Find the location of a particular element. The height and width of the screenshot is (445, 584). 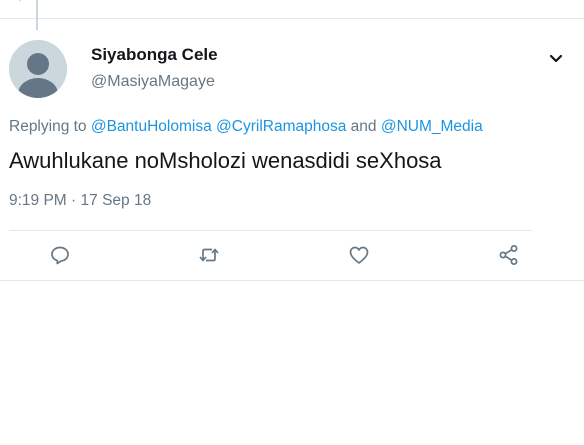

tweet-text: Awuhlukane noMsholozi wenasdidi seXhosa is located at coordinates (225, 160).